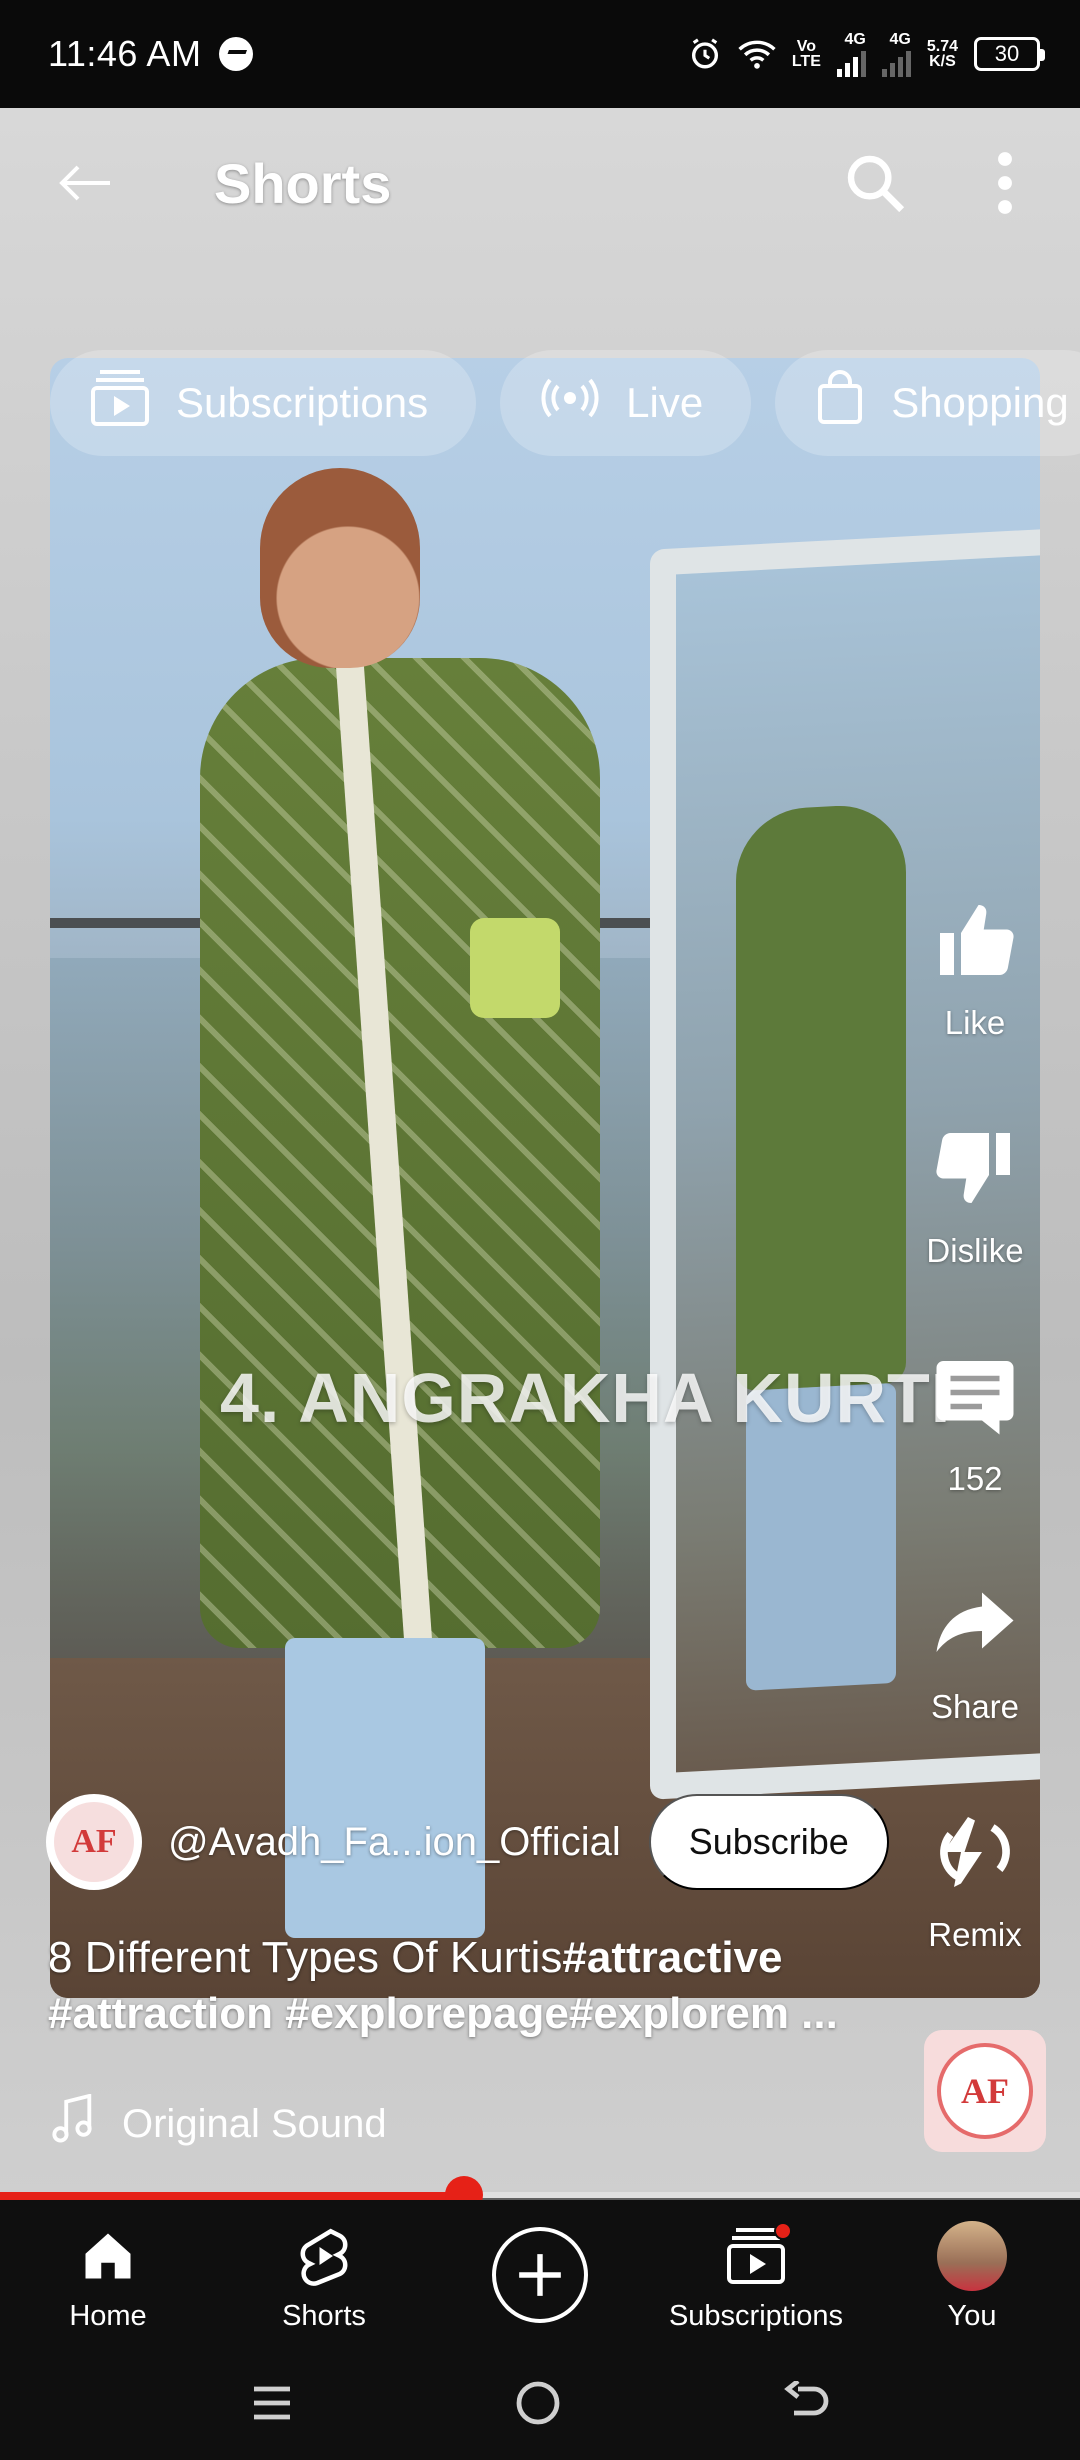 The width and height of the screenshot is (1080, 2460). I want to click on notification-dot, so click(783, 2230).